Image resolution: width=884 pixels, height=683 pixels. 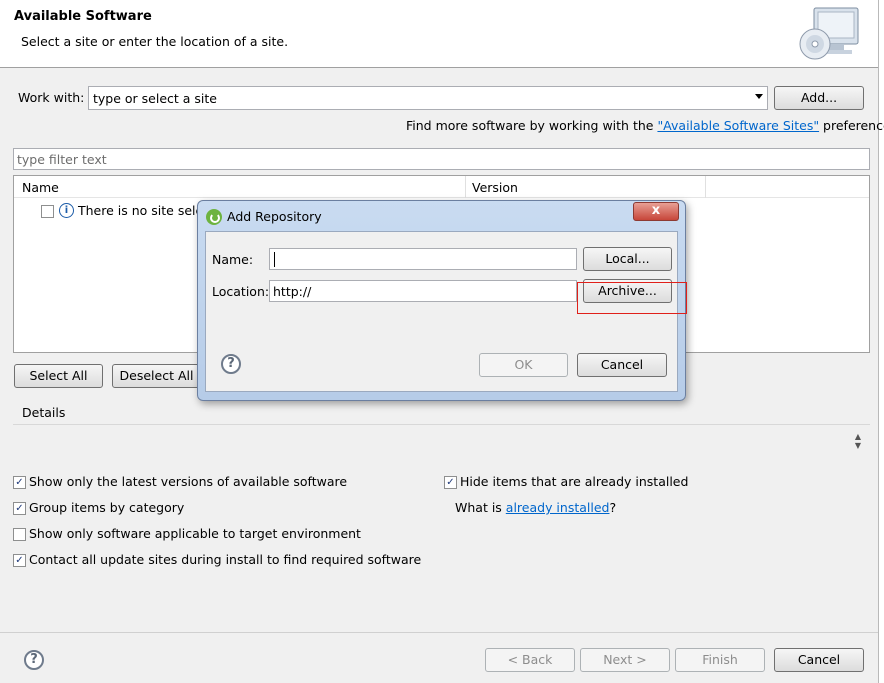 What do you see at coordinates (34, 660) in the screenshot?
I see `help-icon: ?` at bounding box center [34, 660].